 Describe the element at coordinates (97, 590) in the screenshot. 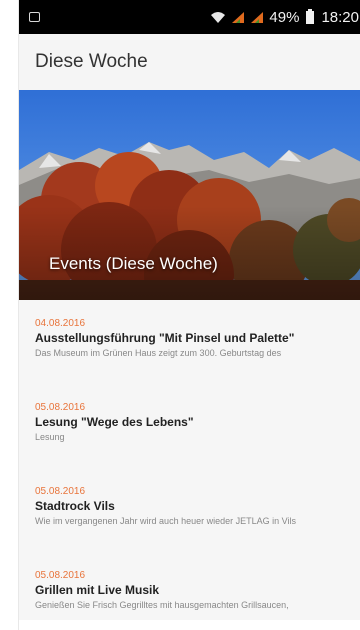

I see `event-title: Grillen mit Live Musik` at that location.